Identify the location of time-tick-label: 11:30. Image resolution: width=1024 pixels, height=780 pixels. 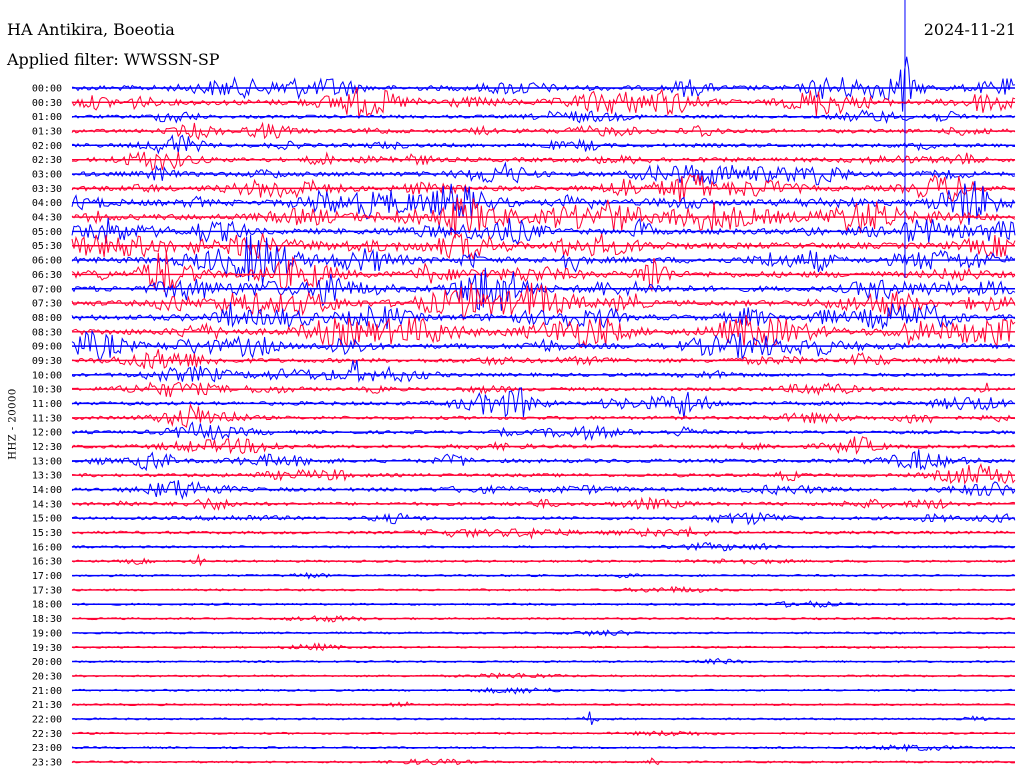
(47, 418).